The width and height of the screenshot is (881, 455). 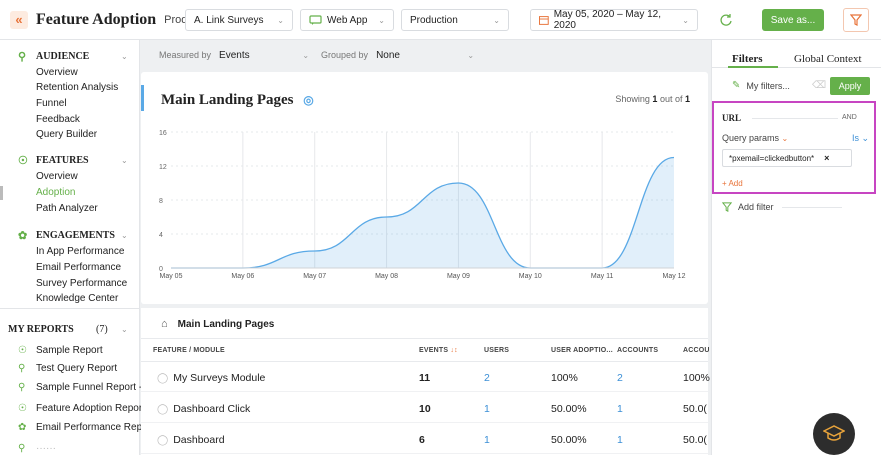 What do you see at coordinates (753, 67) in the screenshot?
I see `active-tab-indicator` at bounding box center [753, 67].